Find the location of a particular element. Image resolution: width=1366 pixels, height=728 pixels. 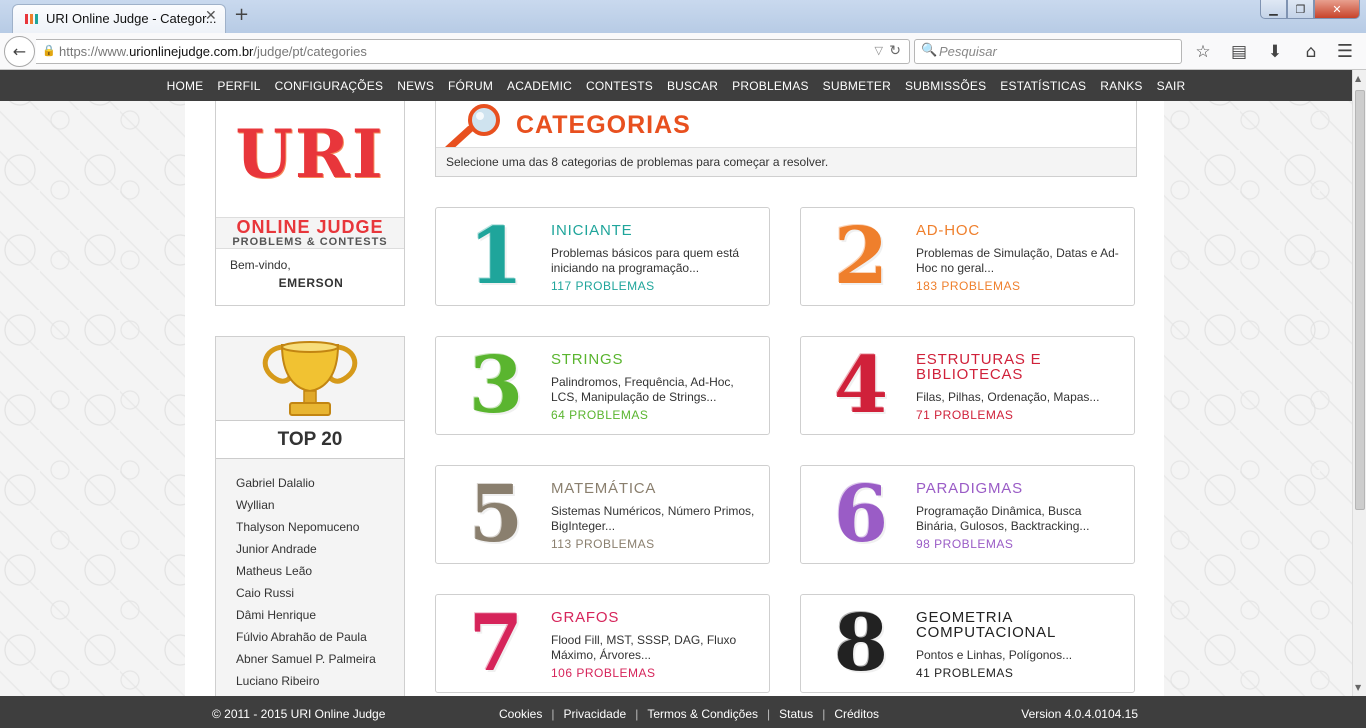

category-number: 5 is located at coordinates (496, 514).